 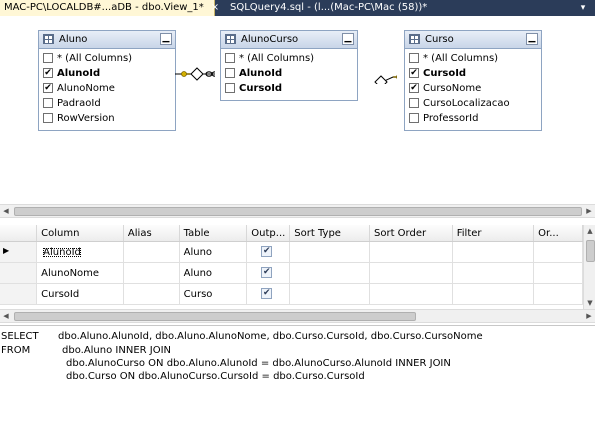 I want to click on column-row: ✔ CursoId, so click(x=473, y=73).